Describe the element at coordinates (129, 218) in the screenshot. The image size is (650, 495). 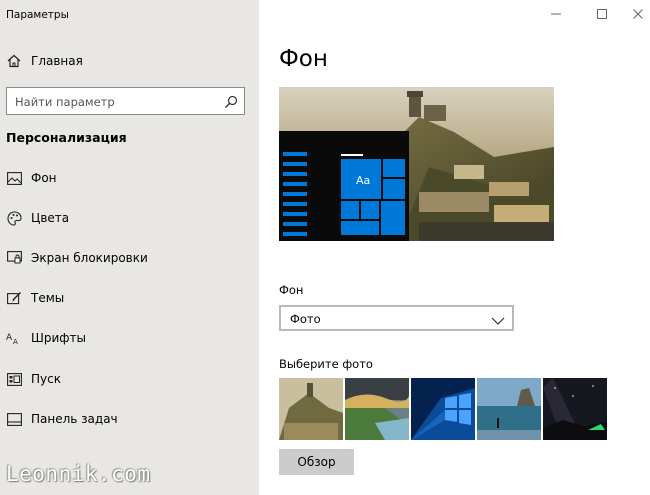
I see `sidebar-item-colors: Цвета` at that location.